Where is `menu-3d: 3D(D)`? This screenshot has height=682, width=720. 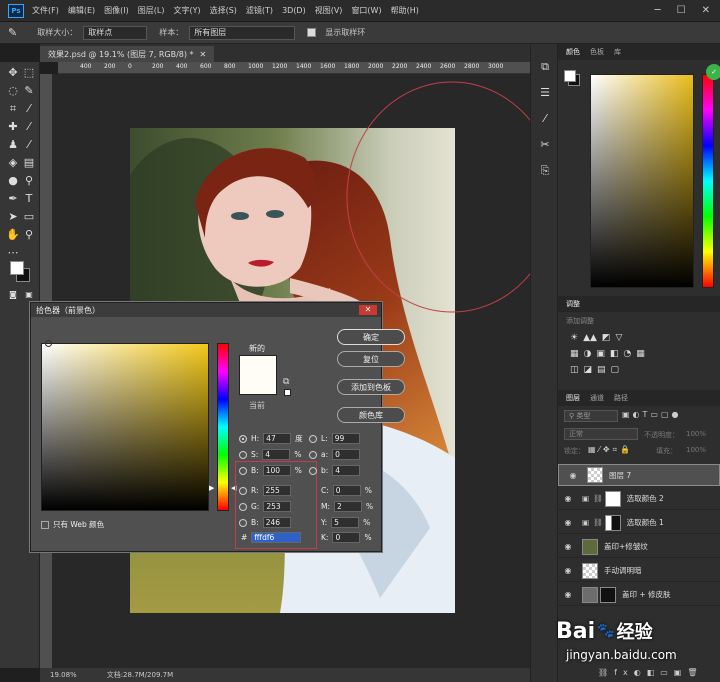
menu-3d: 3D(D) is located at coordinates (294, 10).